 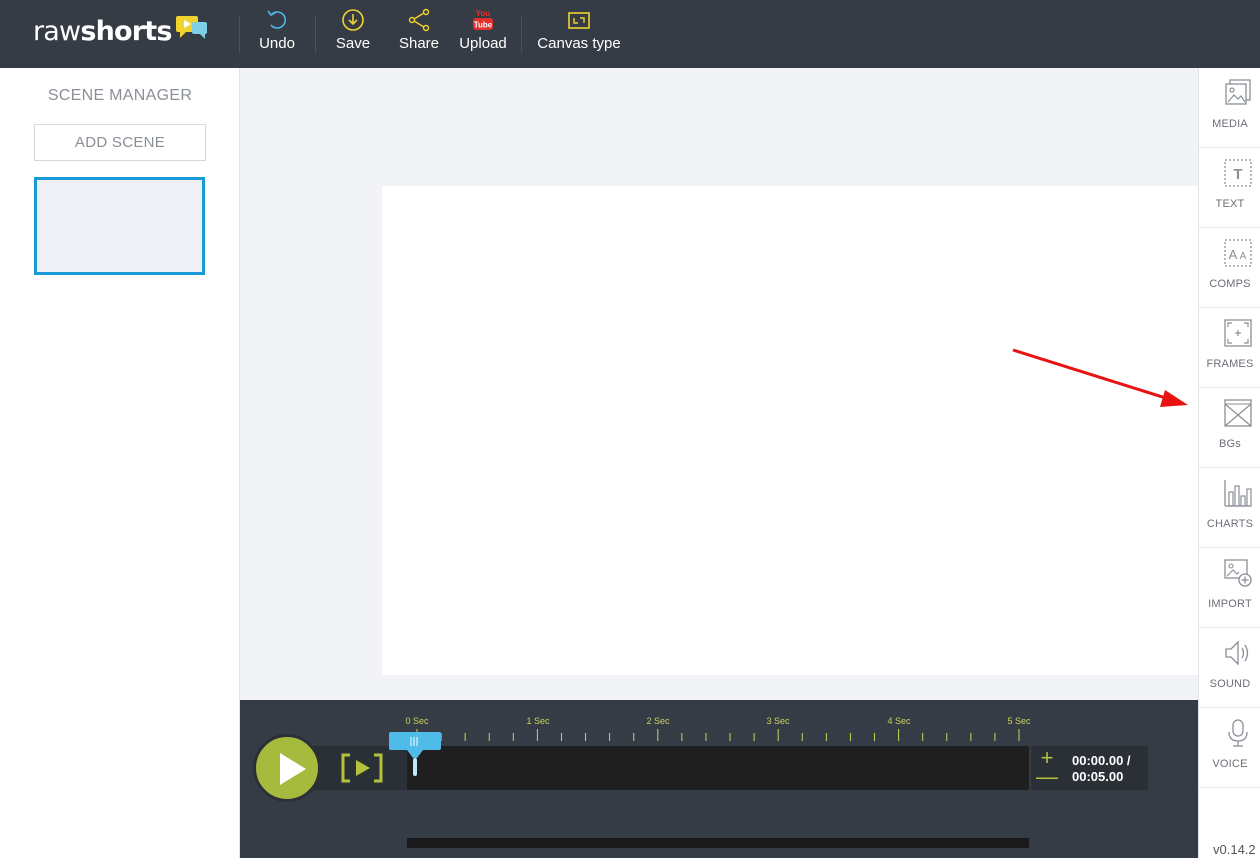 I want to click on sound-icon, so click(x=1237, y=653).